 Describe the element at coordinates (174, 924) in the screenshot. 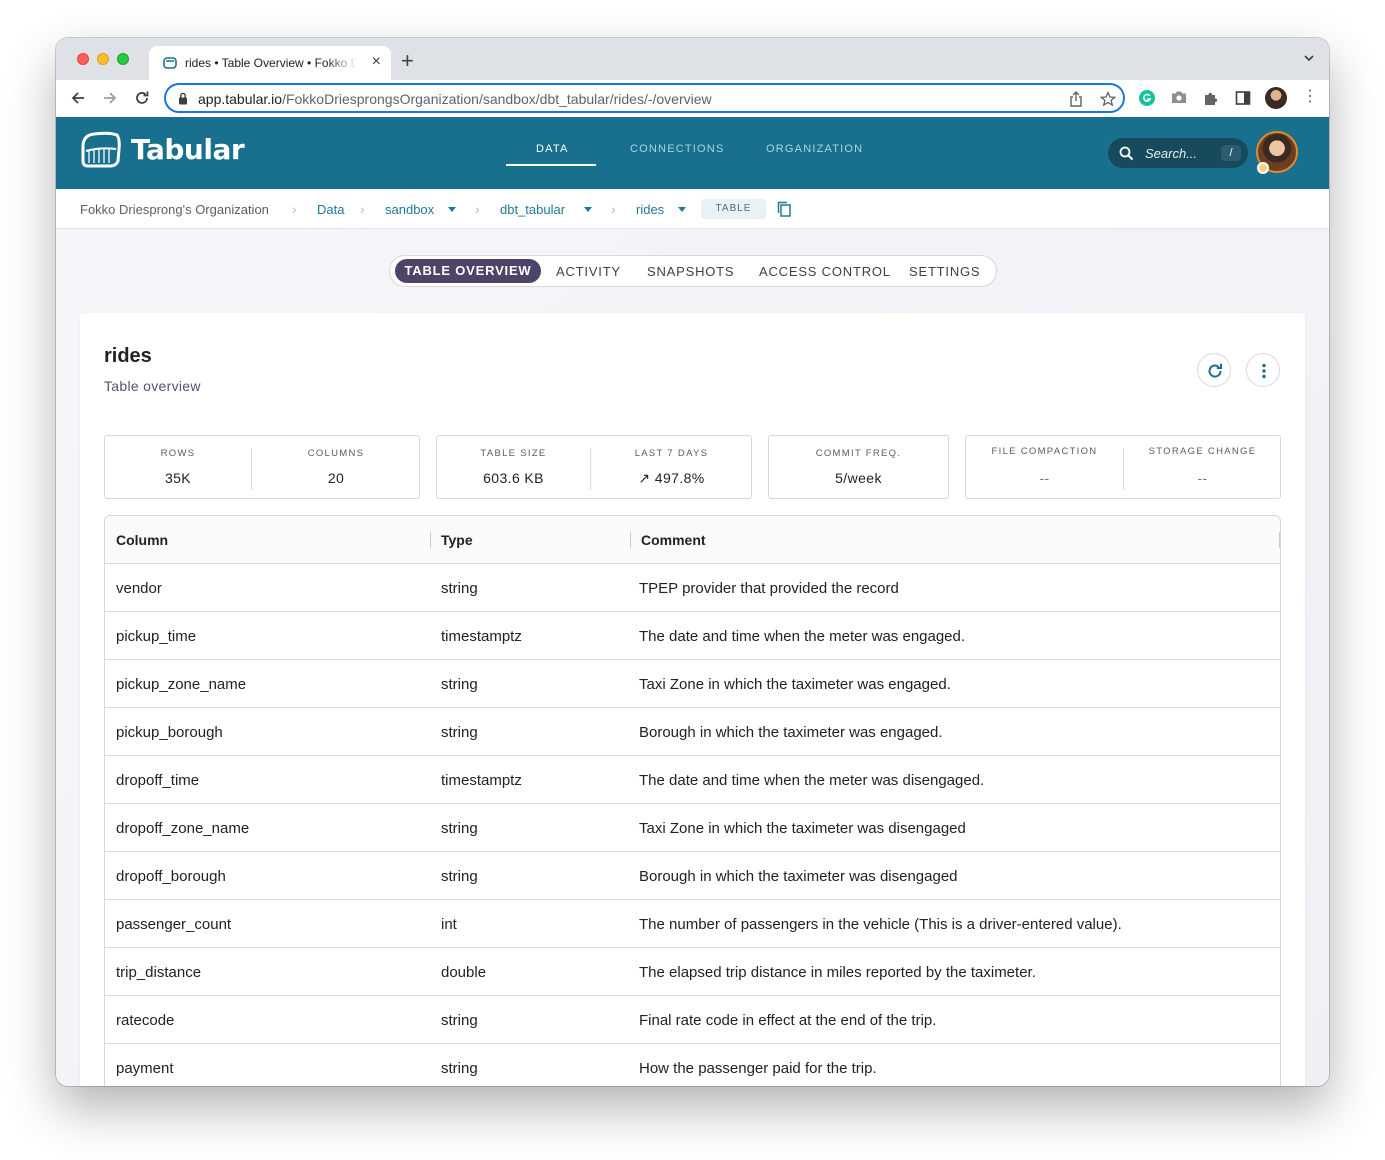

I see `cell-column-name: passenger_count` at that location.